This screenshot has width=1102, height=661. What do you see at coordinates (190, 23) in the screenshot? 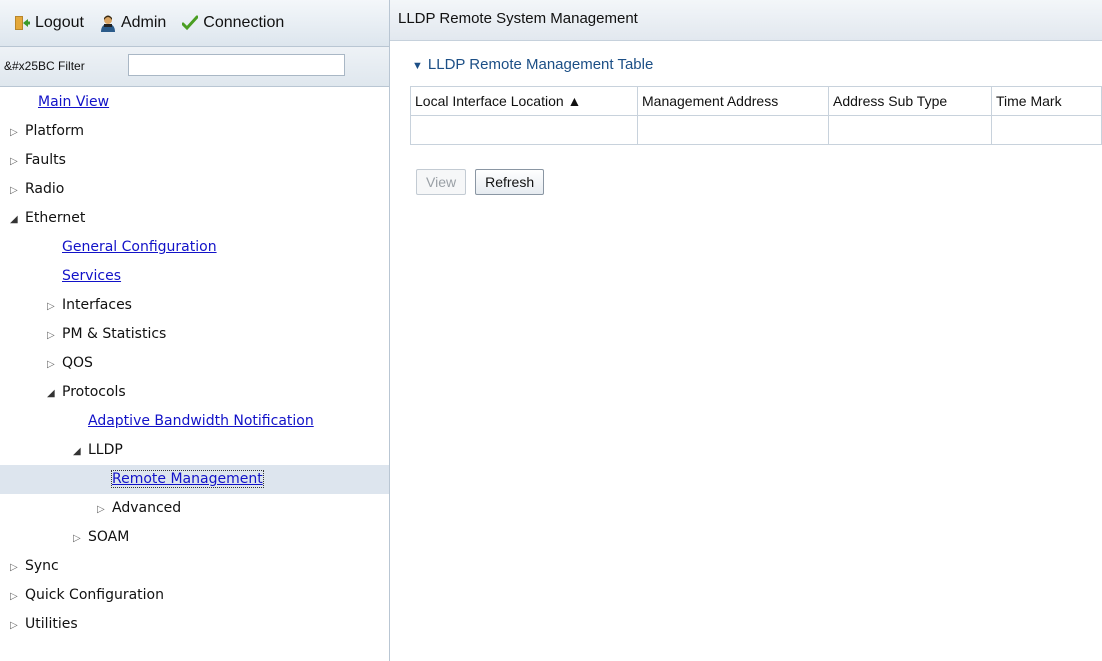
I see `checkmark-icon` at bounding box center [190, 23].